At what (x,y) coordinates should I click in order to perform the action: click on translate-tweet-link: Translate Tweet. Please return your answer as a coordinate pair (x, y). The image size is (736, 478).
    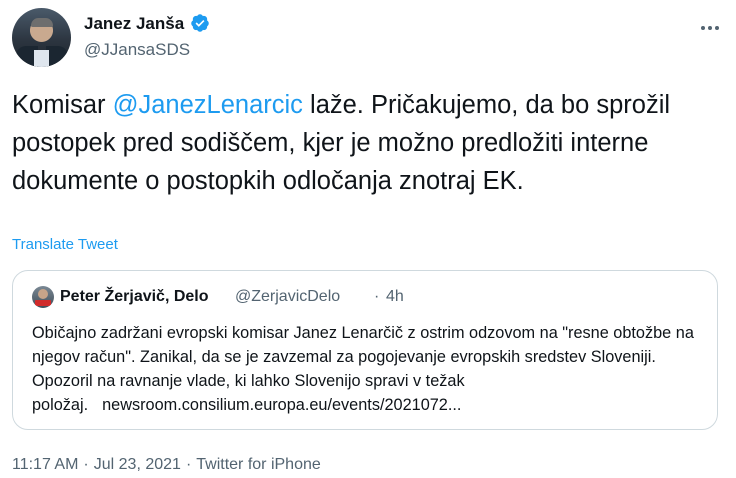
    Looking at the image, I should click on (65, 244).